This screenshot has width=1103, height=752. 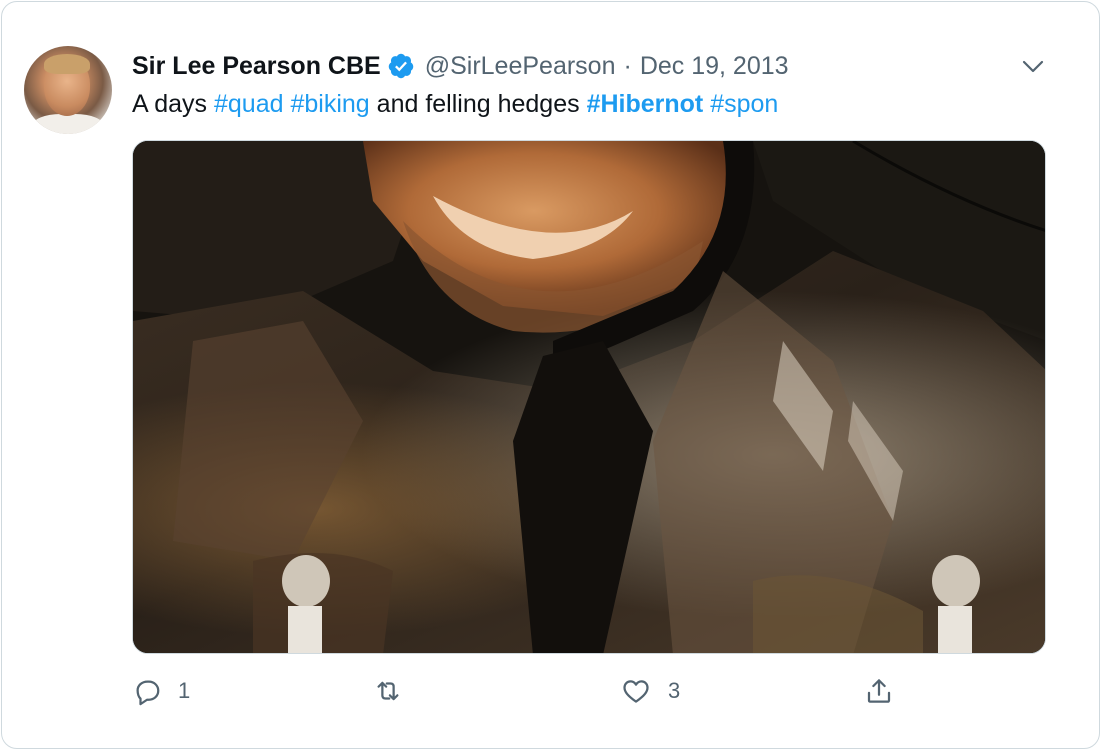 I want to click on retweet-icon, so click(x=388, y=691).